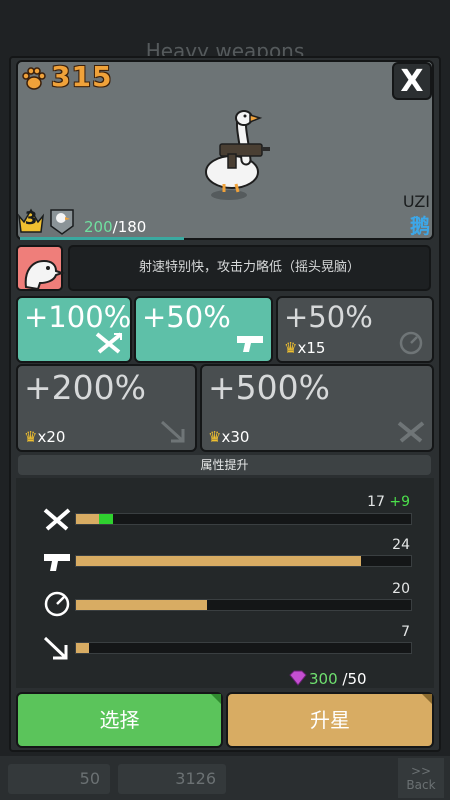 The width and height of the screenshot is (450, 800). I want to click on hp-progress-bar, so click(102, 238).